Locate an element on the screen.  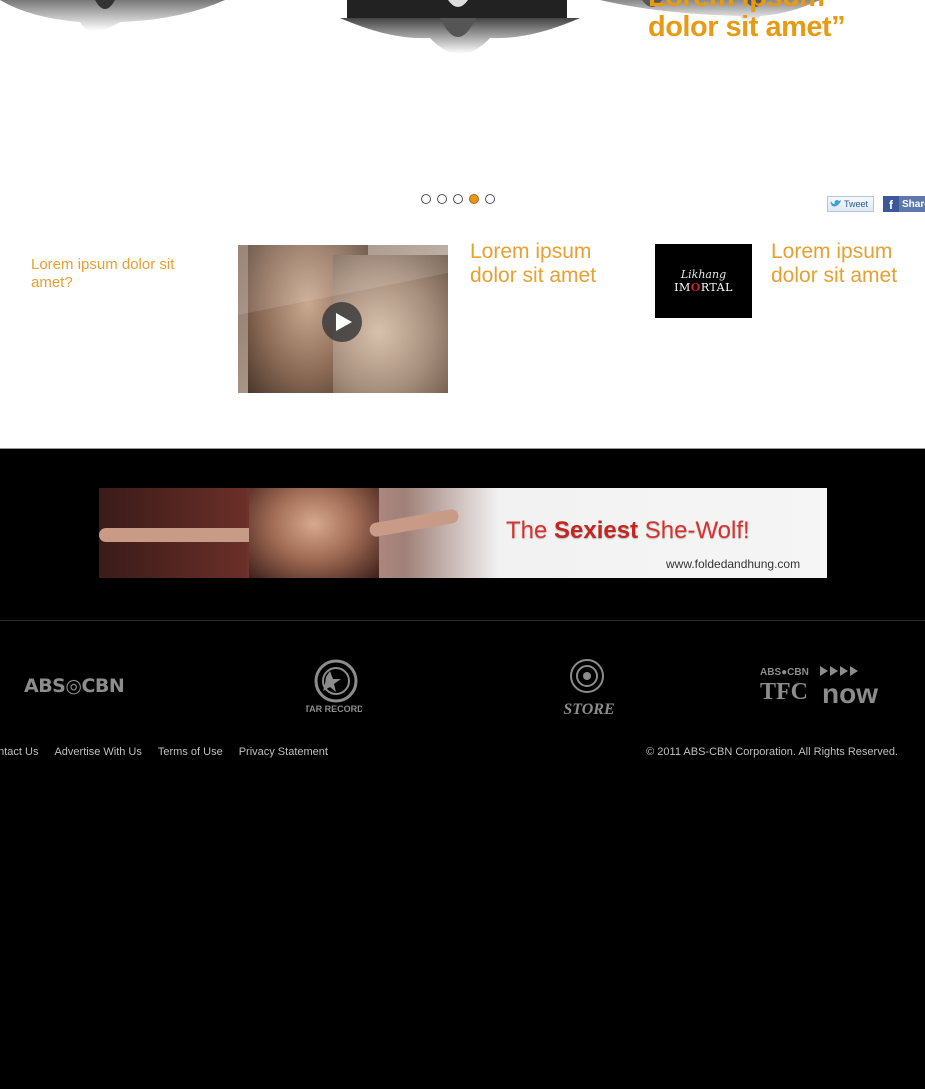
footer-link-privacy: Privacy Statement is located at coordinates (283, 752).